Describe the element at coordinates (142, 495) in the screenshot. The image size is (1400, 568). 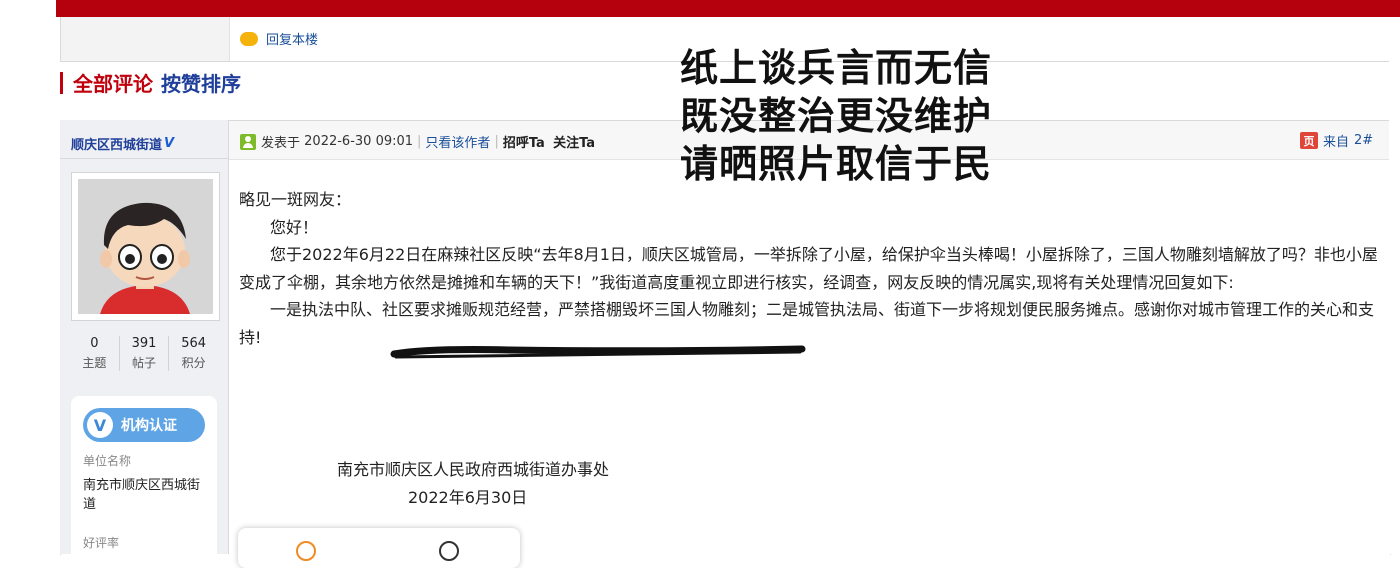
I see `unit-name-value: 南充市顺庆区西城街道` at that location.